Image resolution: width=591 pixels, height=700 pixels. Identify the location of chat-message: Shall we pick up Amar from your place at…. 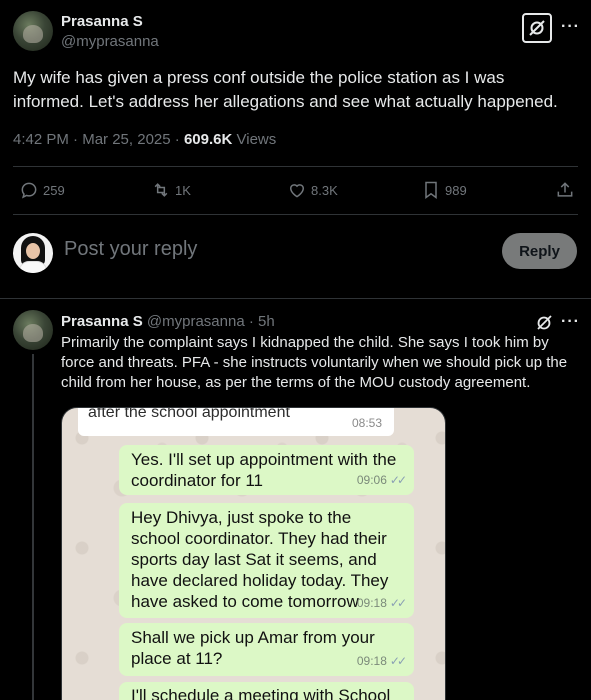
(266, 649).